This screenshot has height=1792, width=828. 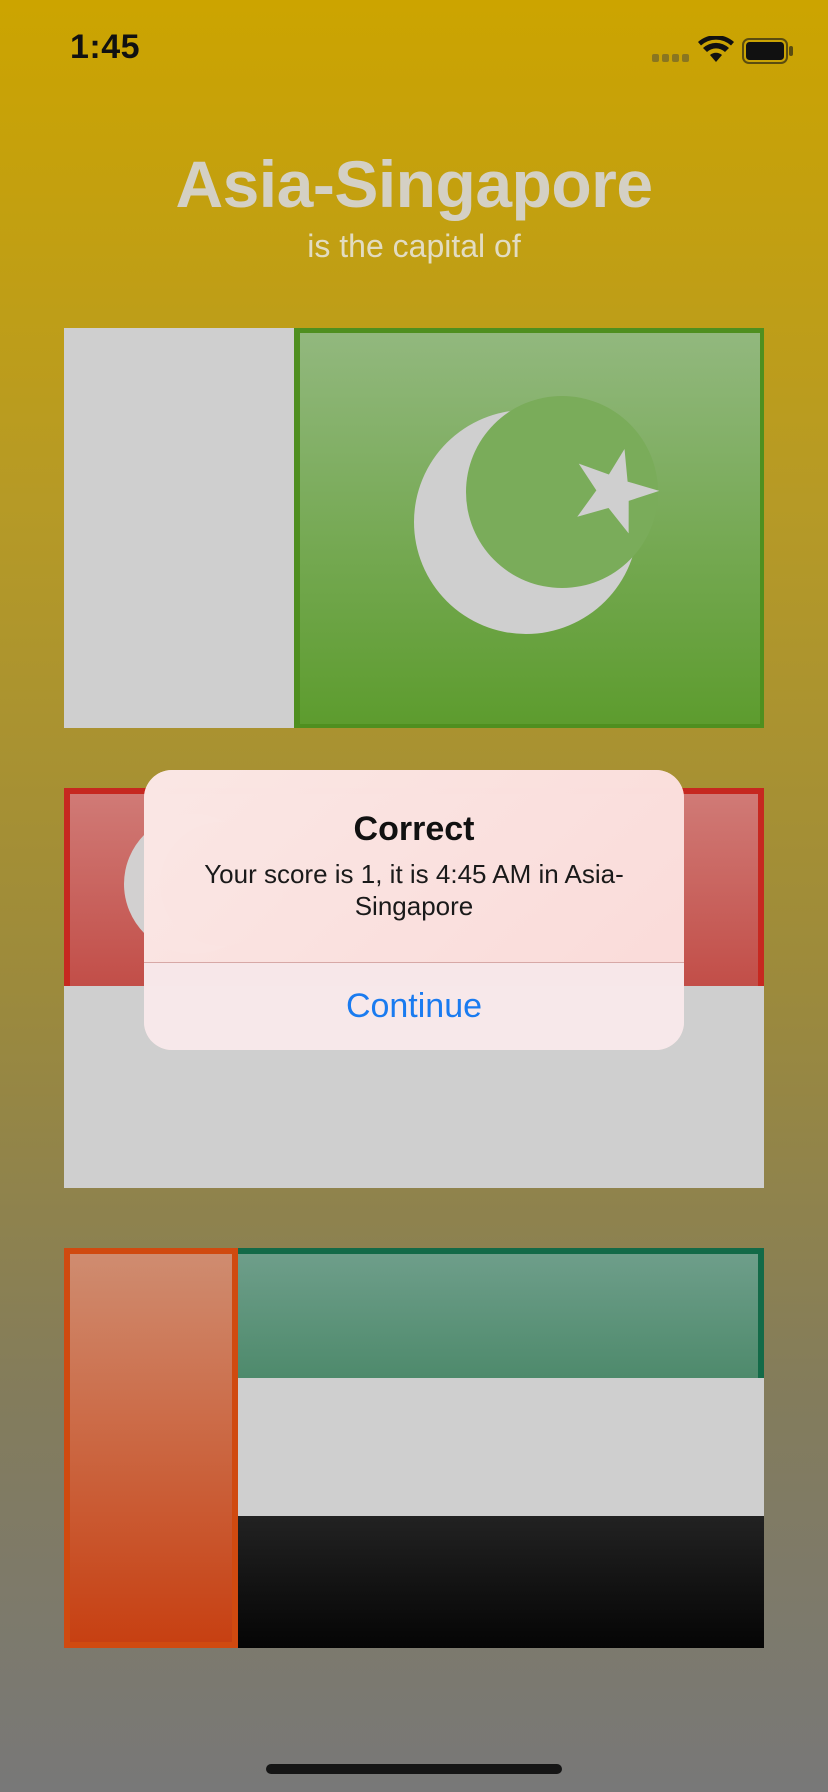 What do you see at coordinates (716, 49) in the screenshot?
I see `wifi-icon` at bounding box center [716, 49].